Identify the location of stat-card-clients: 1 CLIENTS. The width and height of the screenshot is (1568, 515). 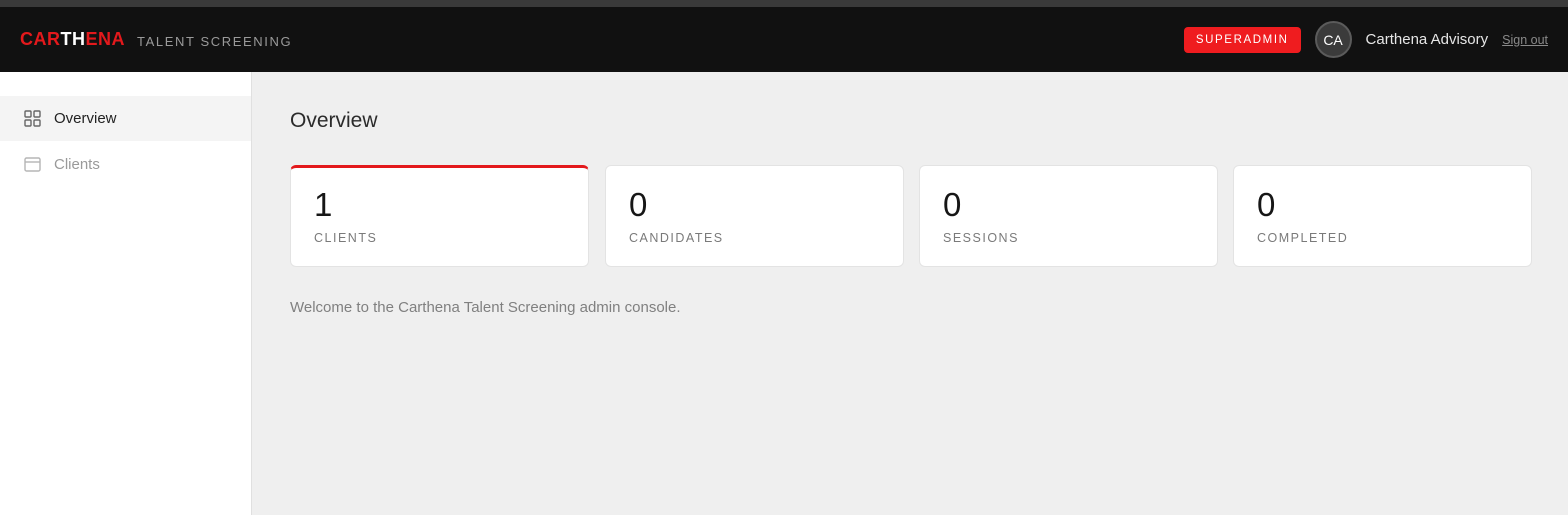
(439, 216).